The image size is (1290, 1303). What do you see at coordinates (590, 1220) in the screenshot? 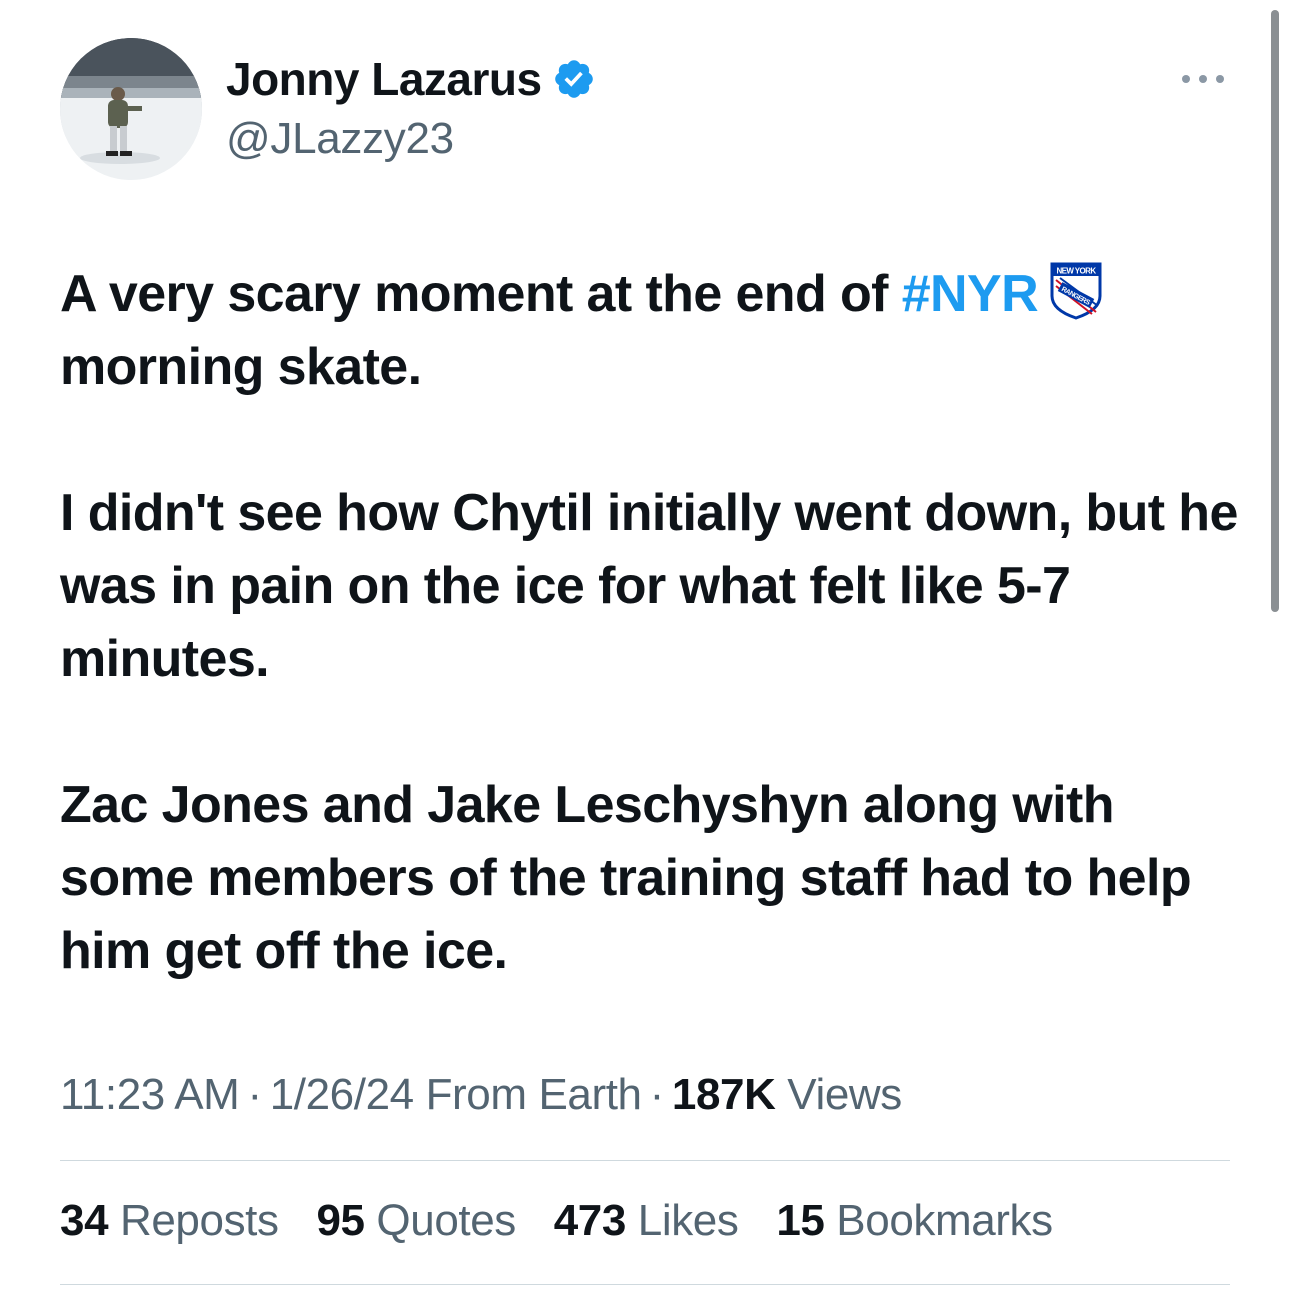
I see `likes-count: 473` at bounding box center [590, 1220].